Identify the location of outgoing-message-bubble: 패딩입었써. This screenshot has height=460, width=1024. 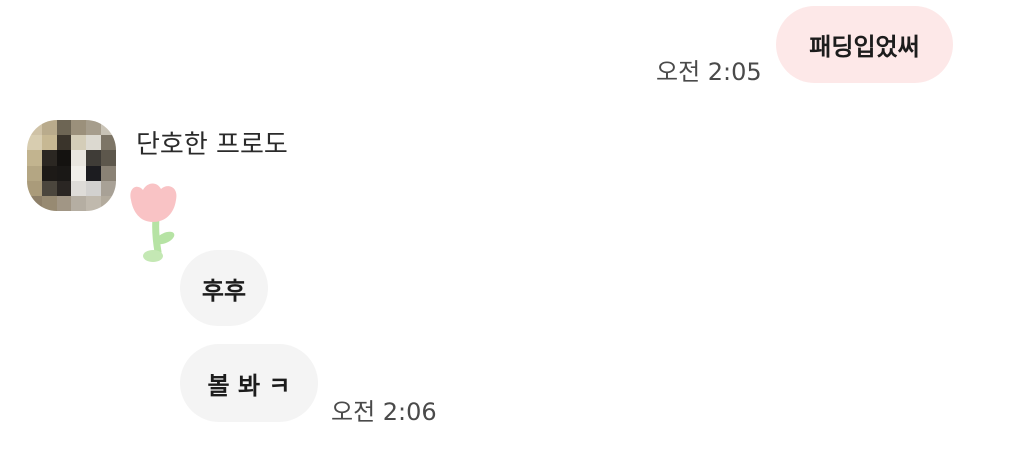
(864, 44).